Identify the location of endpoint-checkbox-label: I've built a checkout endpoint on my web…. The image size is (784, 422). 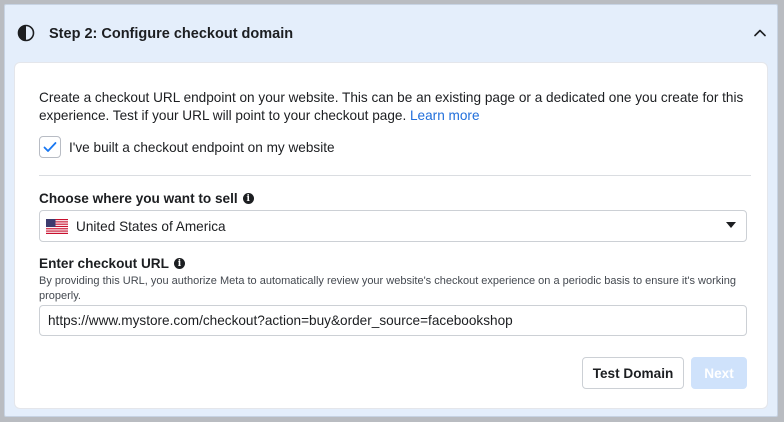
(202, 147).